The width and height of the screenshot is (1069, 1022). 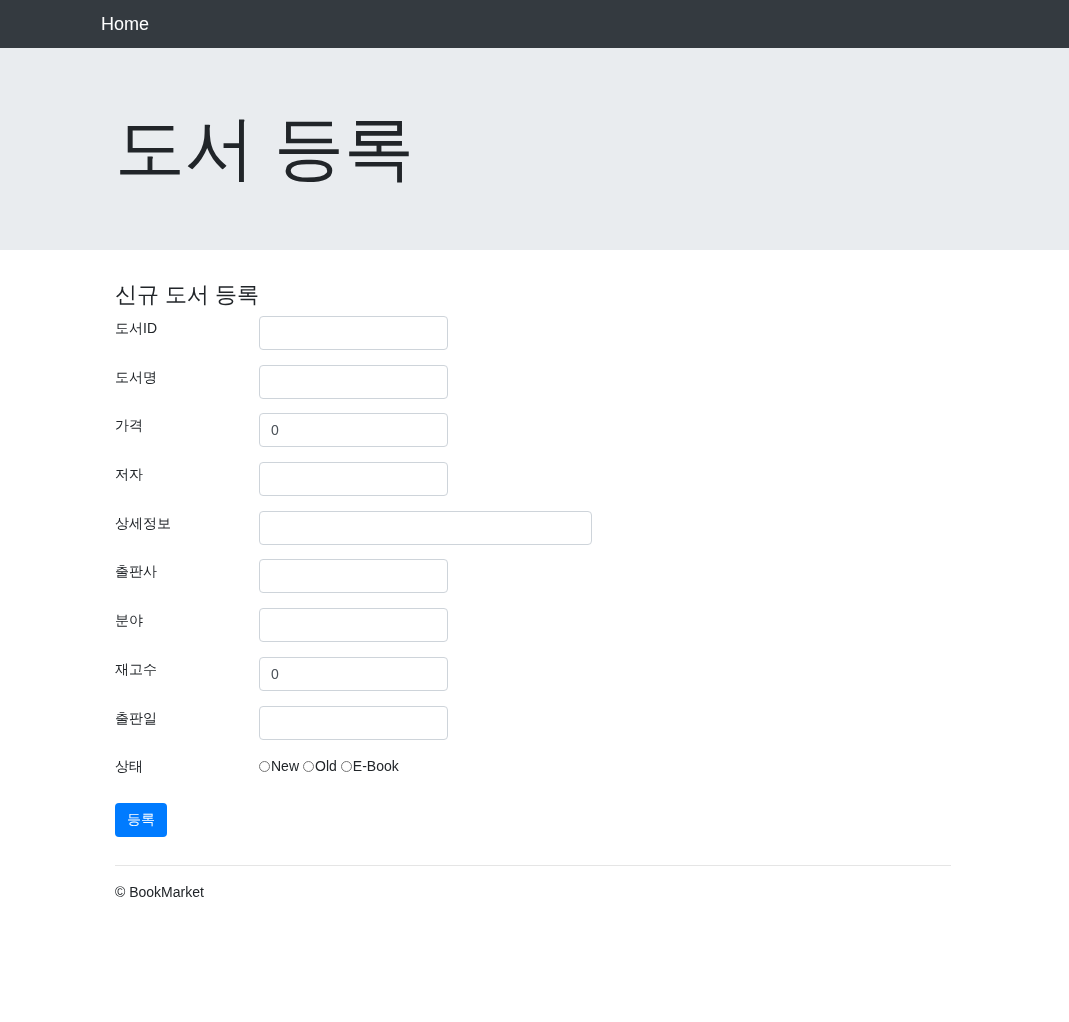 I want to click on field-label: 출판일, so click(x=136, y=718).